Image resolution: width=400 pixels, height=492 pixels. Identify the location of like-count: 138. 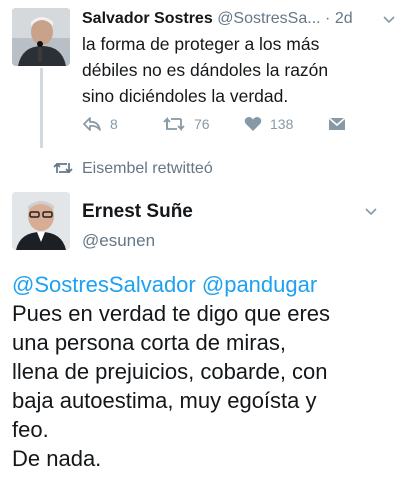
(282, 124).